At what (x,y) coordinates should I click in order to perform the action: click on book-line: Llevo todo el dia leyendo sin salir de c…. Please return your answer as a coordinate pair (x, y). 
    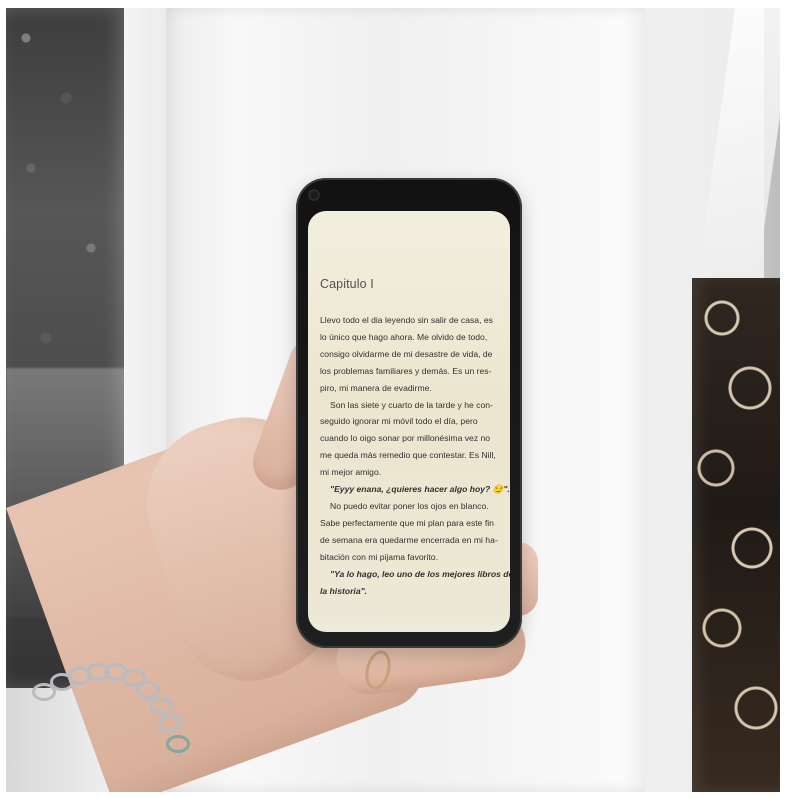
    Looking at the image, I should click on (406, 320).